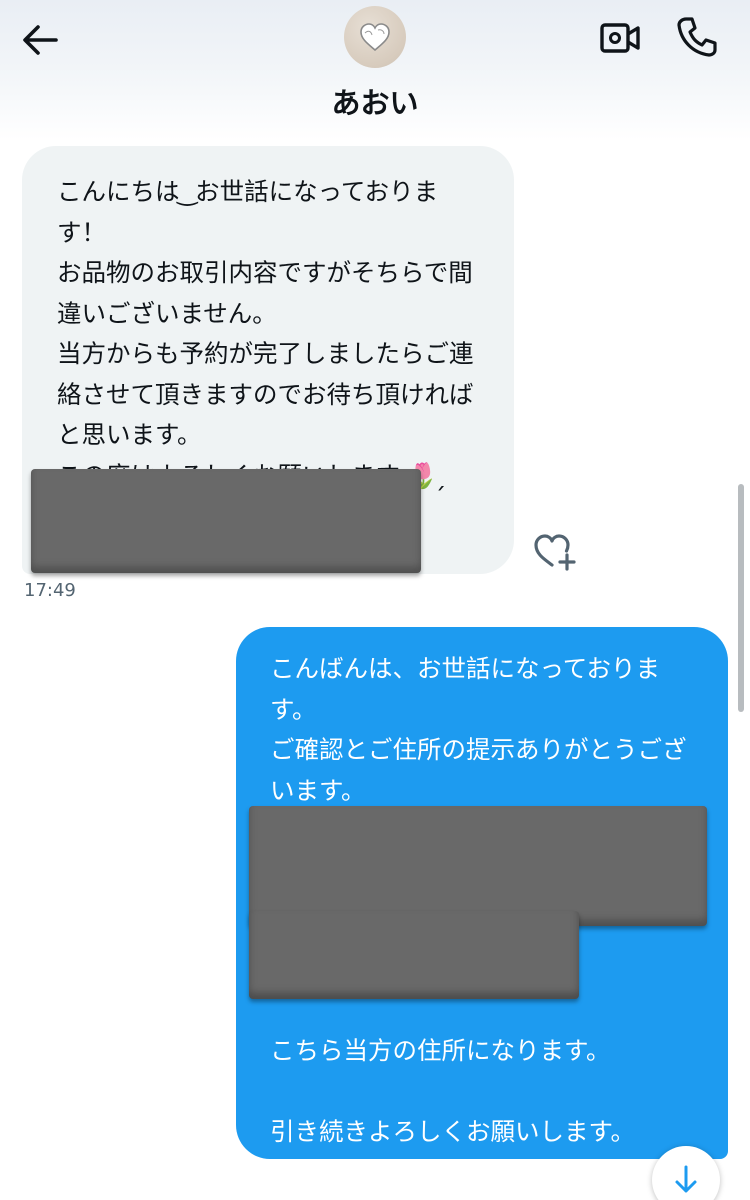  What do you see at coordinates (50, 590) in the screenshot?
I see `message-timestamp: 17:49` at bounding box center [50, 590].